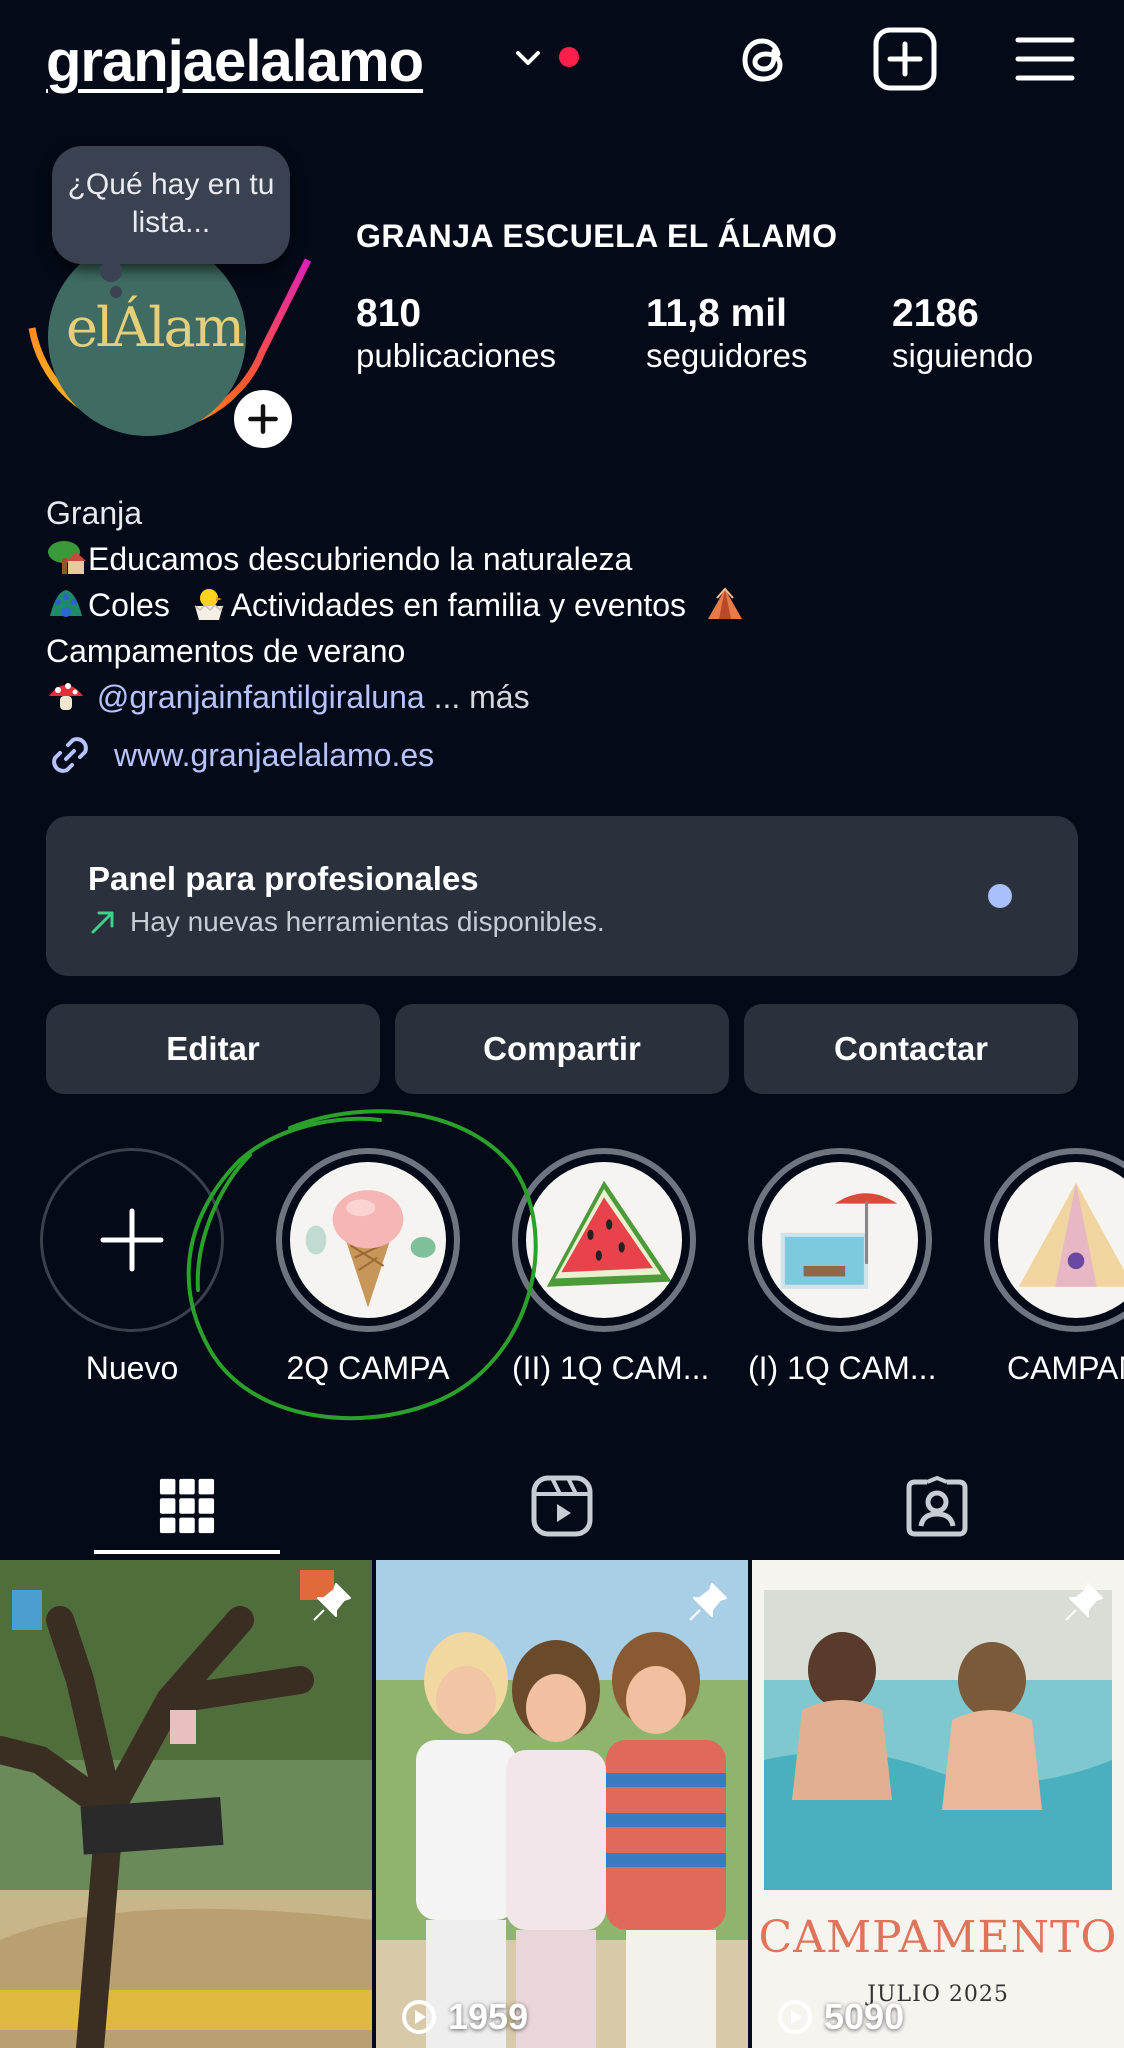 This screenshot has width=1124, height=2048. Describe the element at coordinates (389, 313) in the screenshot. I see `stat-posts-value: 810` at that location.